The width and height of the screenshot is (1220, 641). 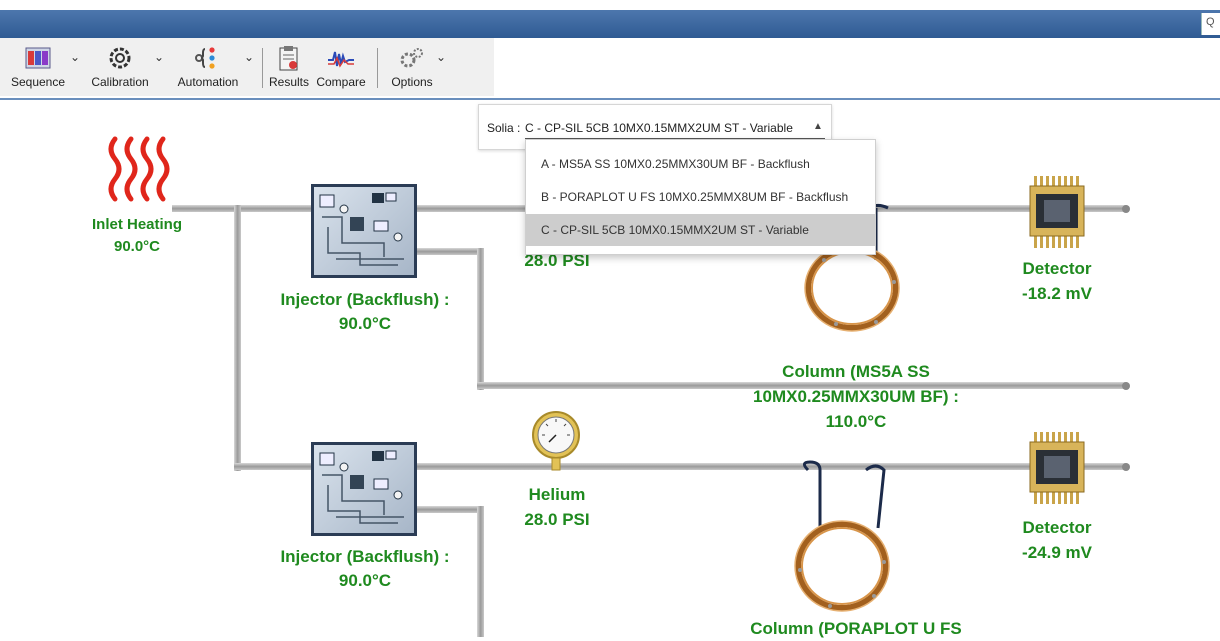 I want to click on compare-label: Compare, so click(x=341, y=82).